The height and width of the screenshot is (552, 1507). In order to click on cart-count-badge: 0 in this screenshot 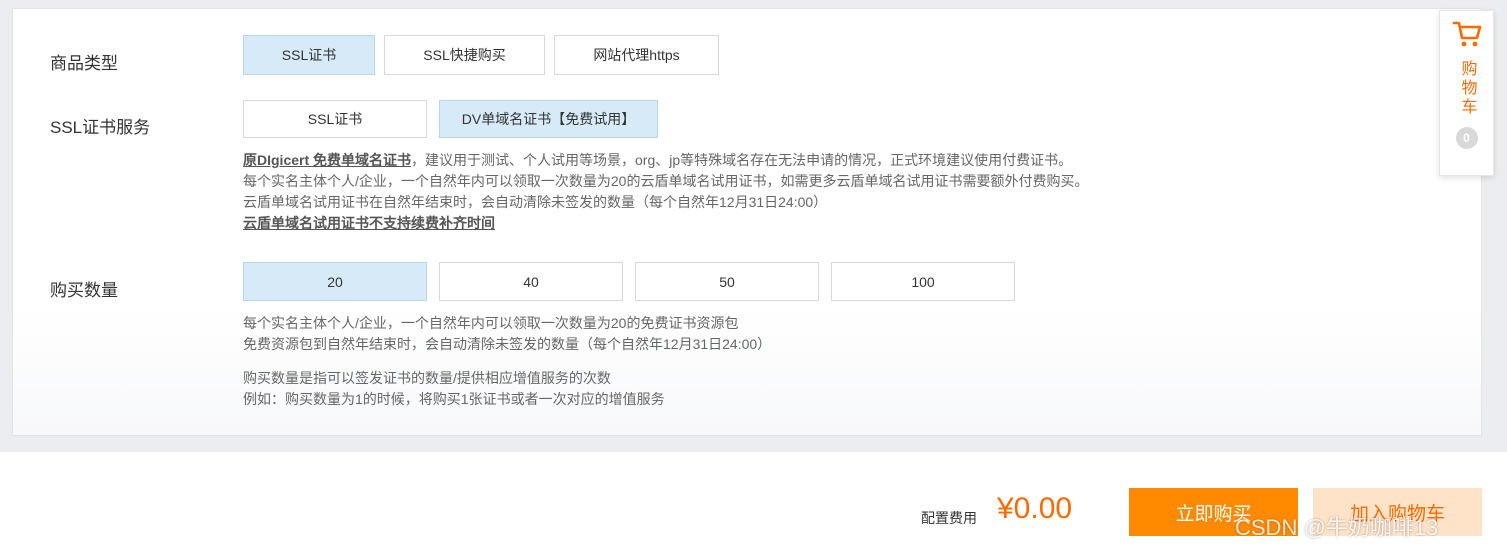, I will do `click(1466, 138)`.